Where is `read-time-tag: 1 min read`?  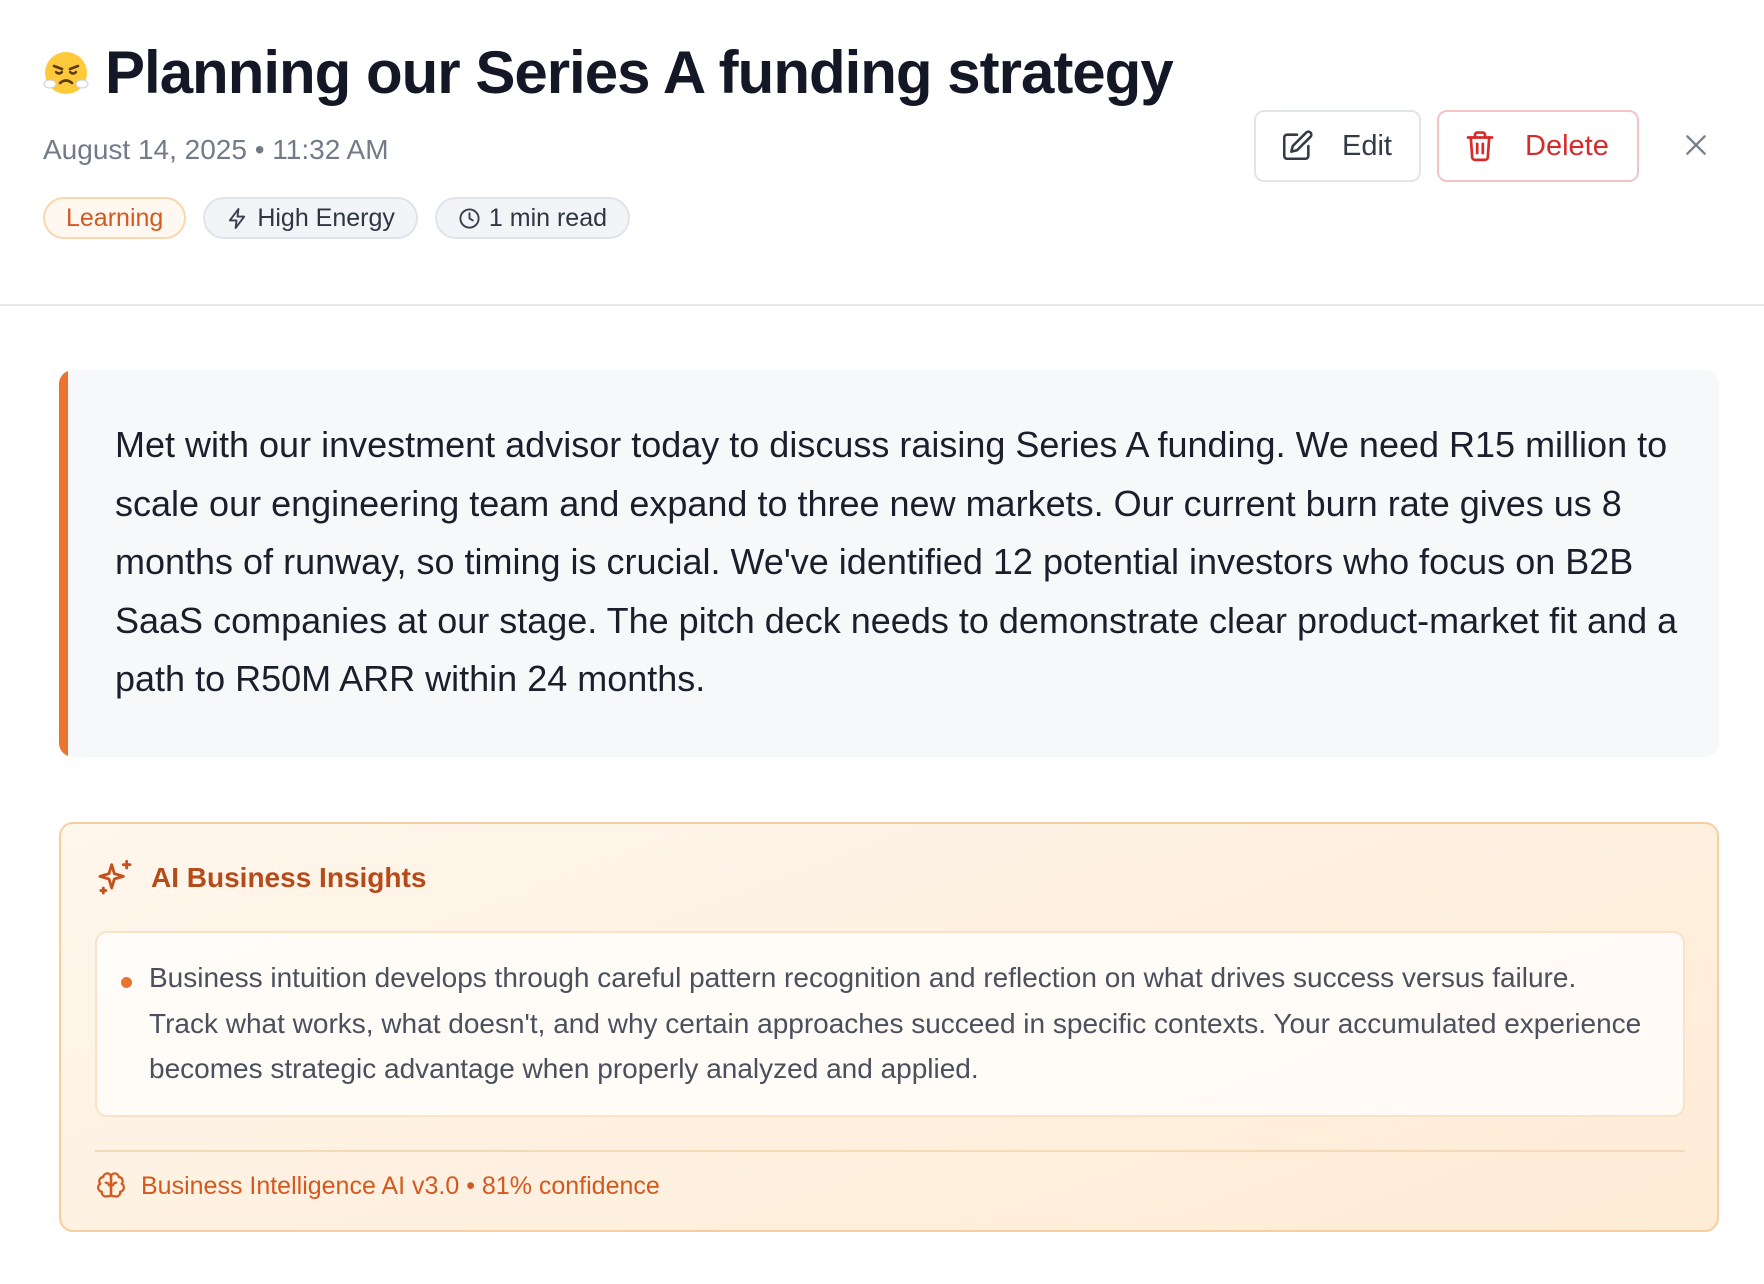 read-time-tag: 1 min read is located at coordinates (532, 218).